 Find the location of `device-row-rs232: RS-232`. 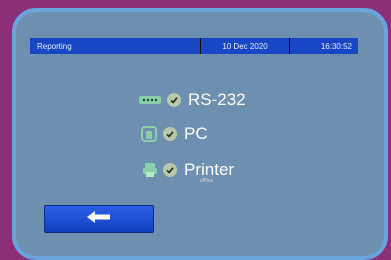

device-row-rs232: RS-232 is located at coordinates (192, 100).